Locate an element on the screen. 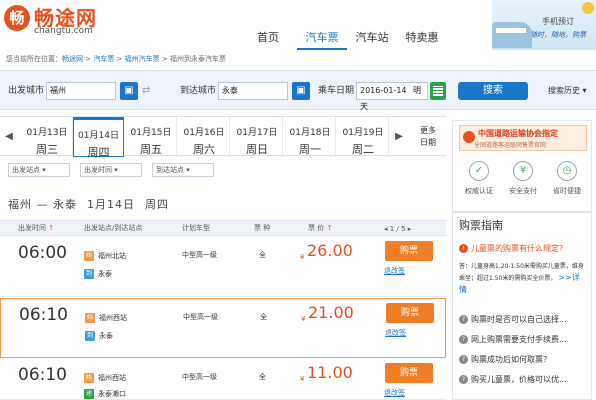 The height and width of the screenshot is (400, 596). pager: ◂ 1 / 5 ▸ is located at coordinates (397, 229).